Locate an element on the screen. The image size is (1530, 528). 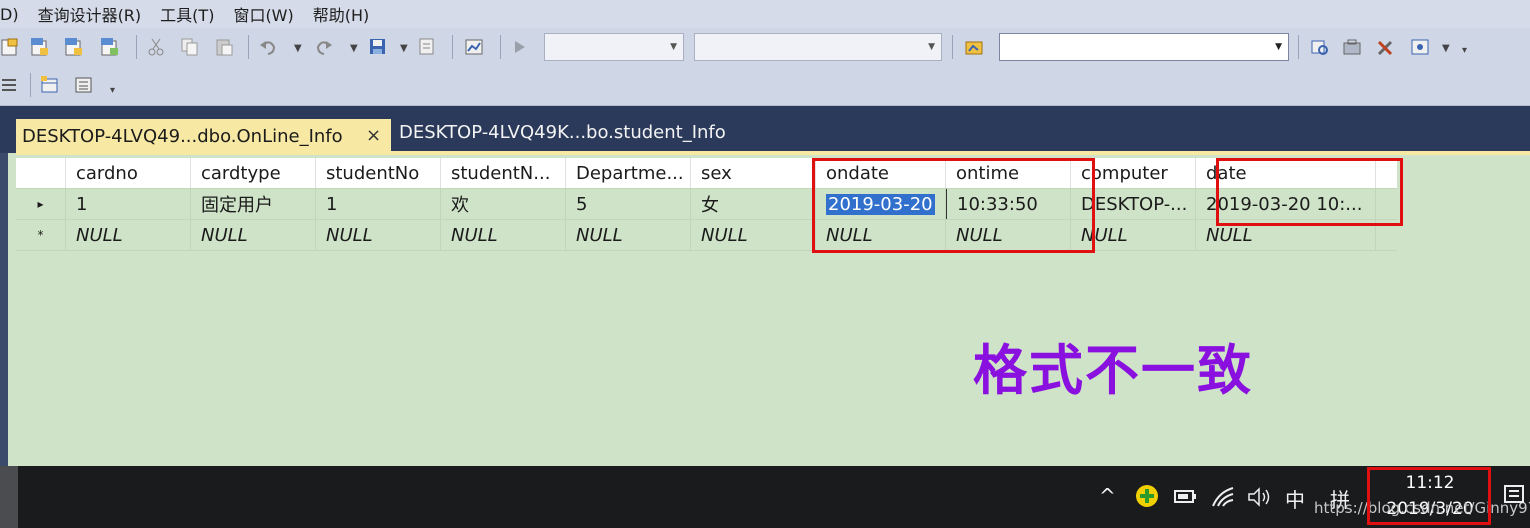
xmla-query-icon is located at coordinates (110, 47).